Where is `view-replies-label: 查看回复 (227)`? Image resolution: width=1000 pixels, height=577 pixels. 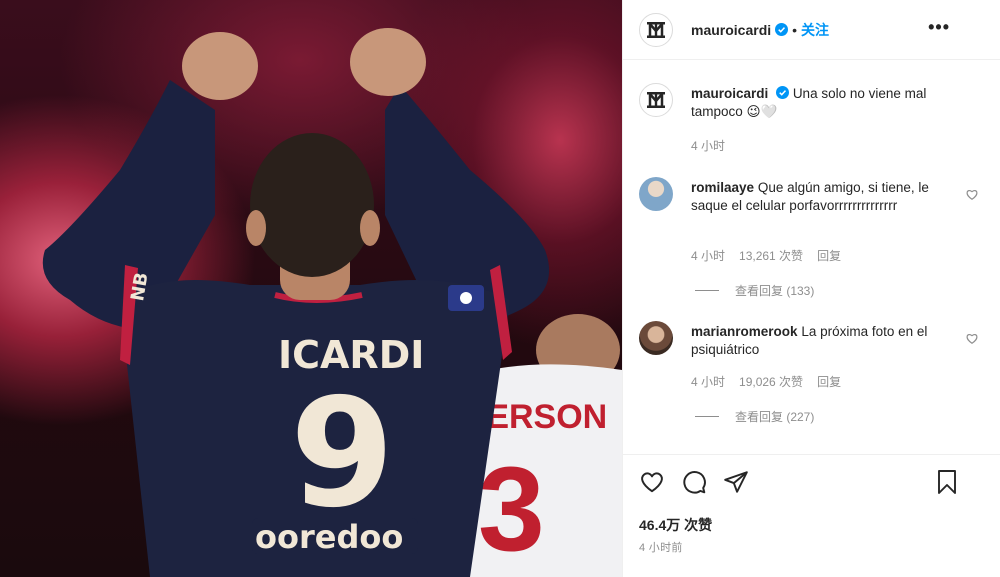 view-replies-label: 查看回复 (227) is located at coordinates (775, 417).